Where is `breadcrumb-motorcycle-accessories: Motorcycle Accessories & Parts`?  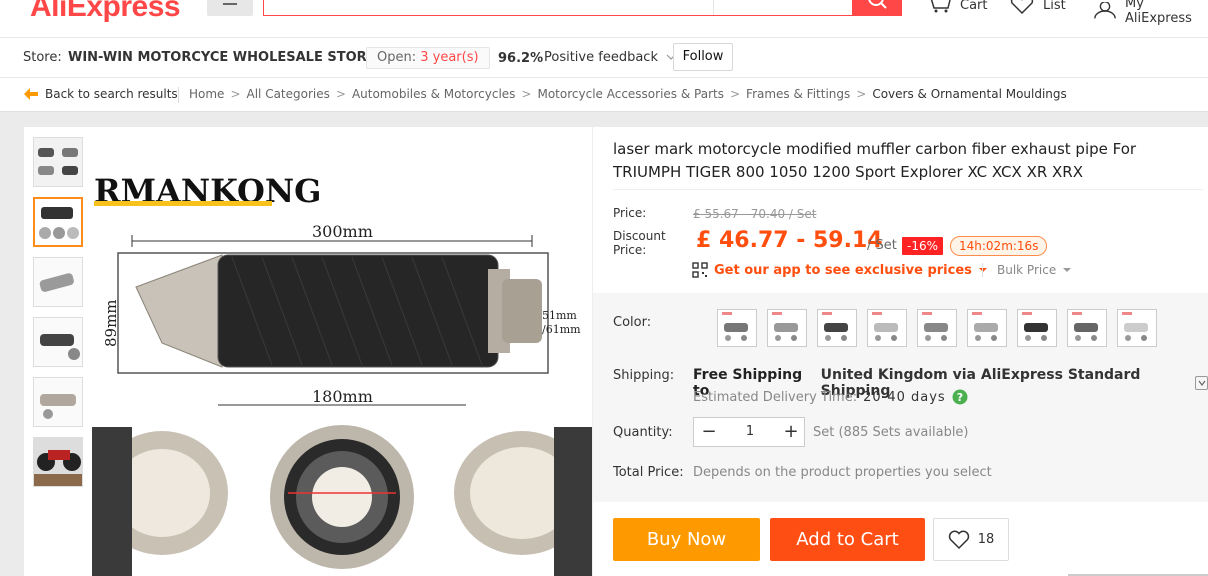 breadcrumb-motorcycle-accessories: Motorcycle Accessories & Parts is located at coordinates (630, 94).